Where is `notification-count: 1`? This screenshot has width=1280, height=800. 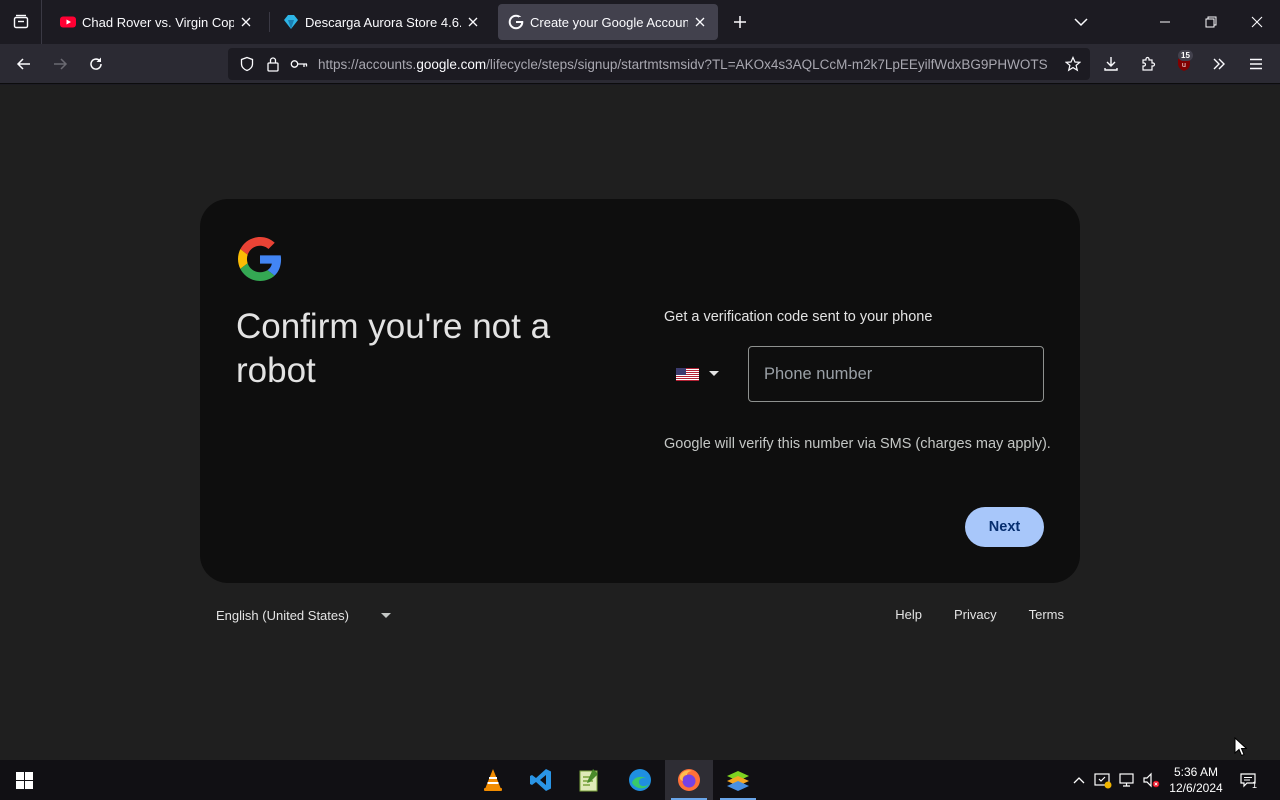
notification-count: 1 is located at coordinates (1255, 785).